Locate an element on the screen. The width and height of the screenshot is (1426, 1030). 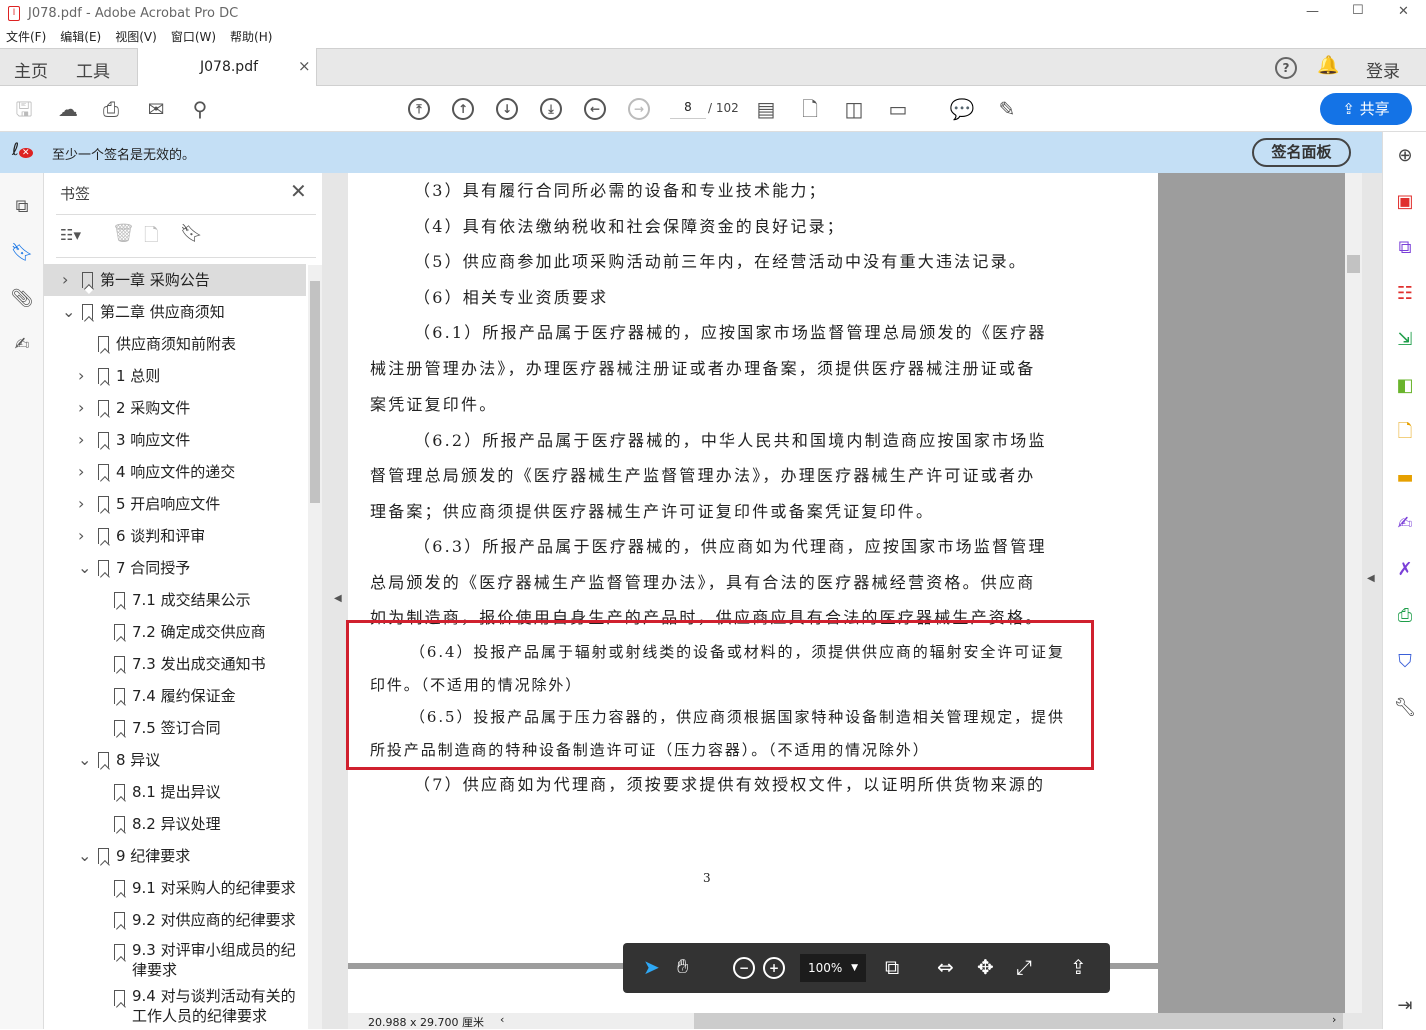
page-number-input: 8 is located at coordinates (688, 109).